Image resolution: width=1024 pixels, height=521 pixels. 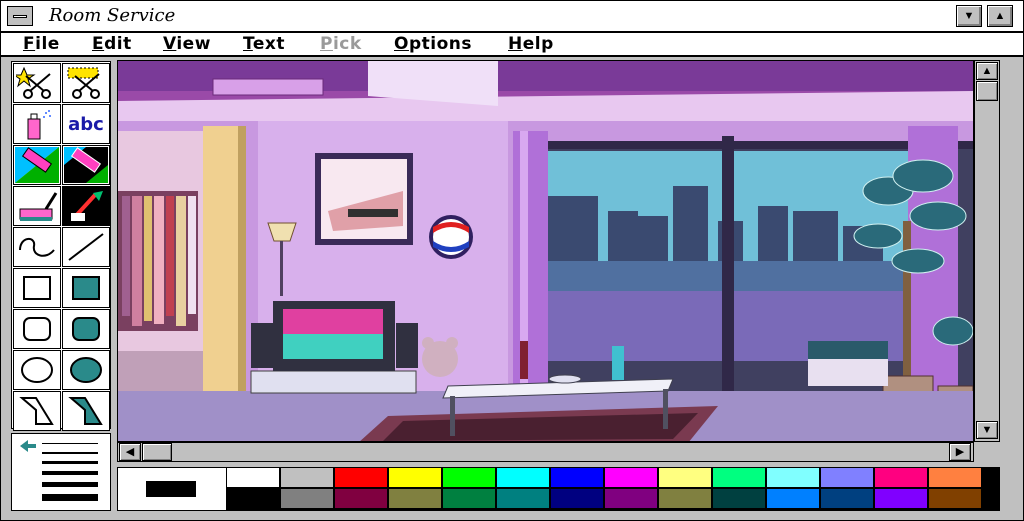 I want to click on arrow-up-icon: ▲, so click(x=987, y=71).